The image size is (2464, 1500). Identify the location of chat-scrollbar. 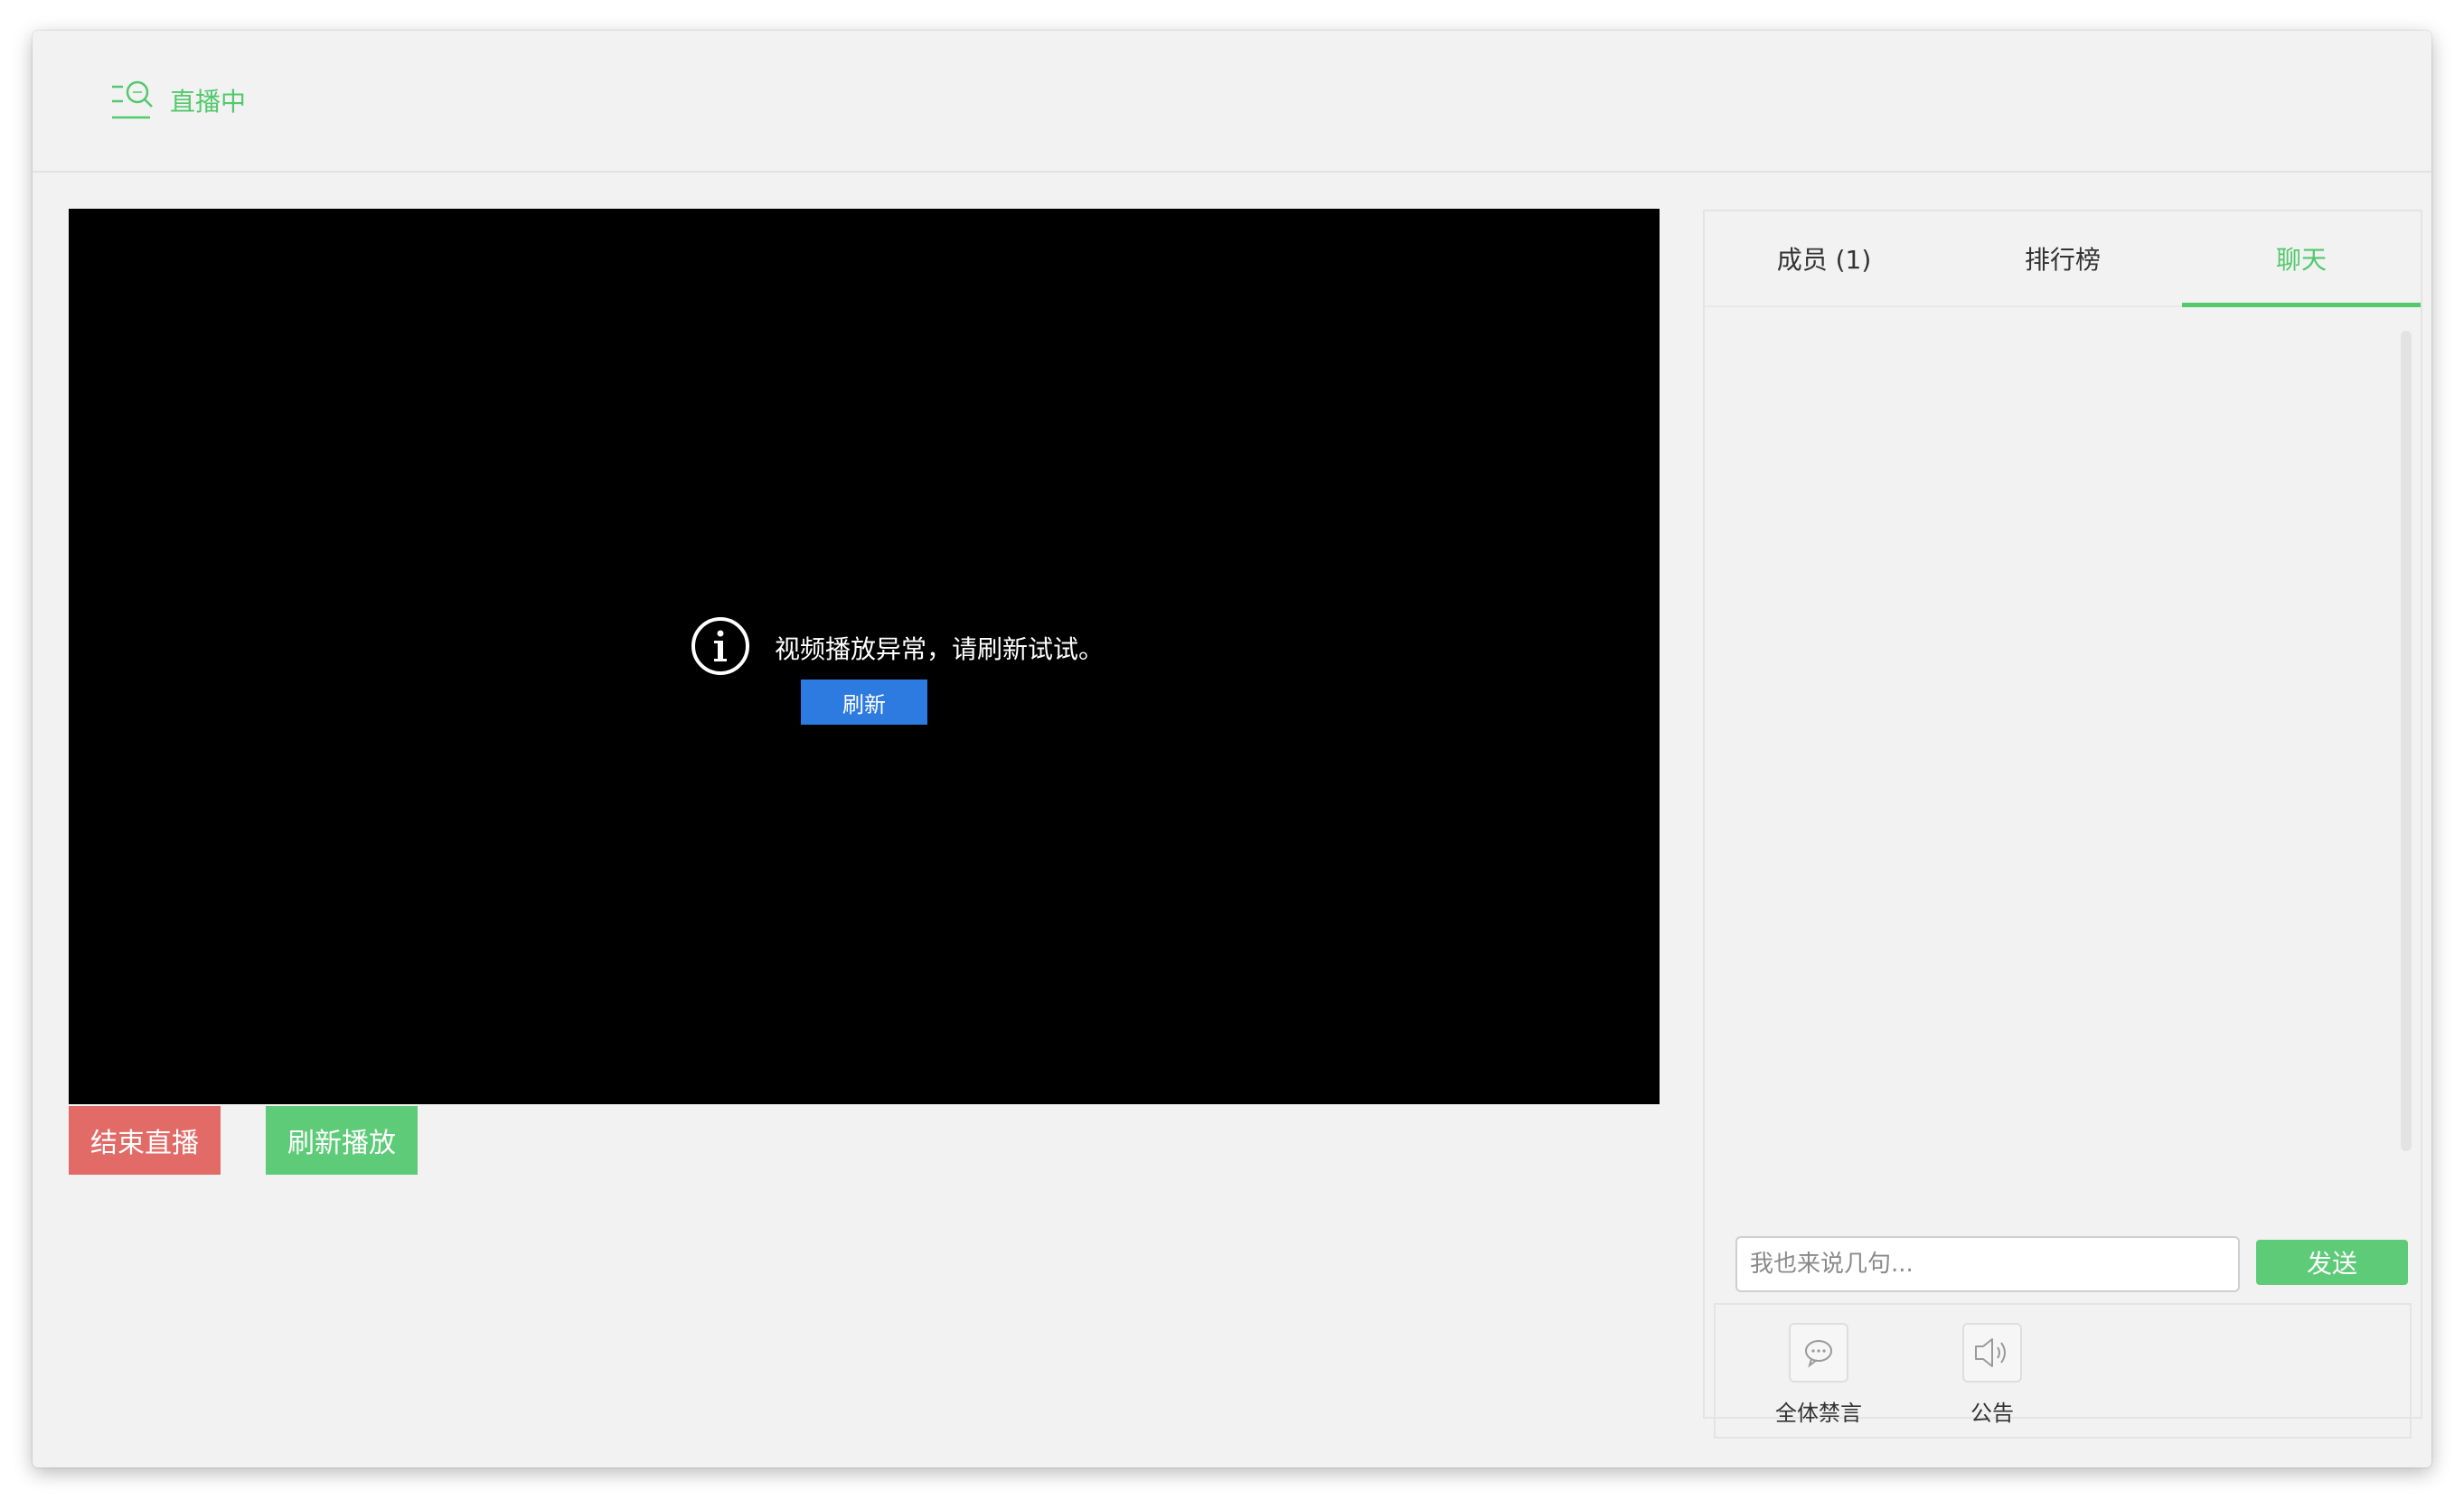
(2406, 741).